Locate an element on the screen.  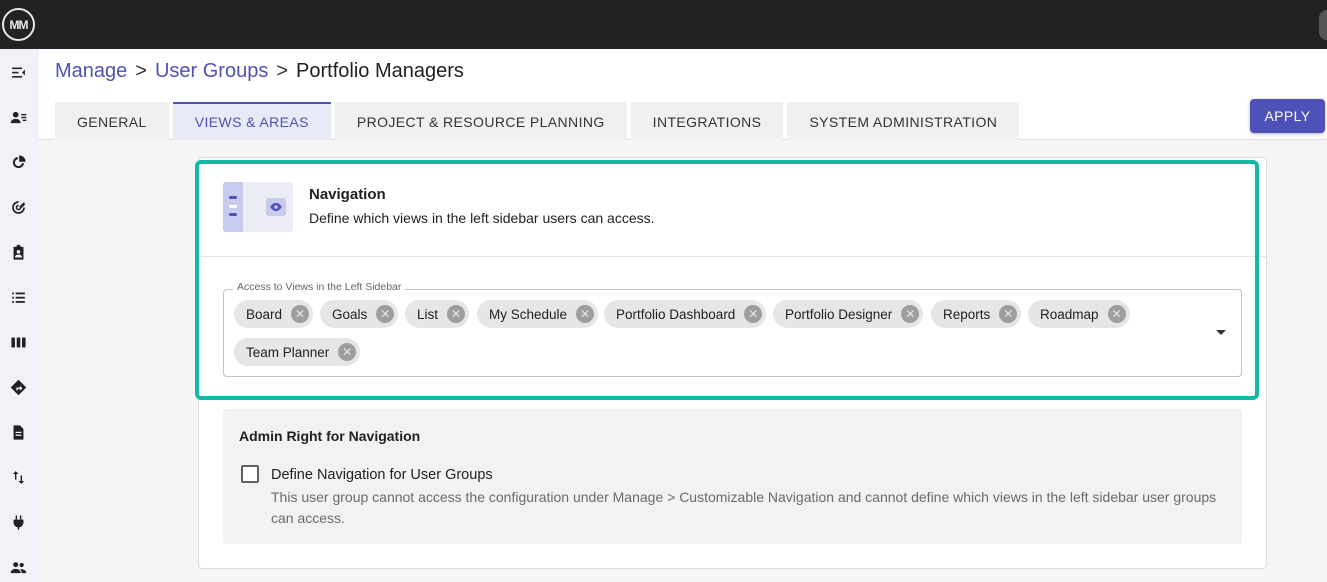
admin-right-title: Admin Right for Navigation is located at coordinates (330, 436).